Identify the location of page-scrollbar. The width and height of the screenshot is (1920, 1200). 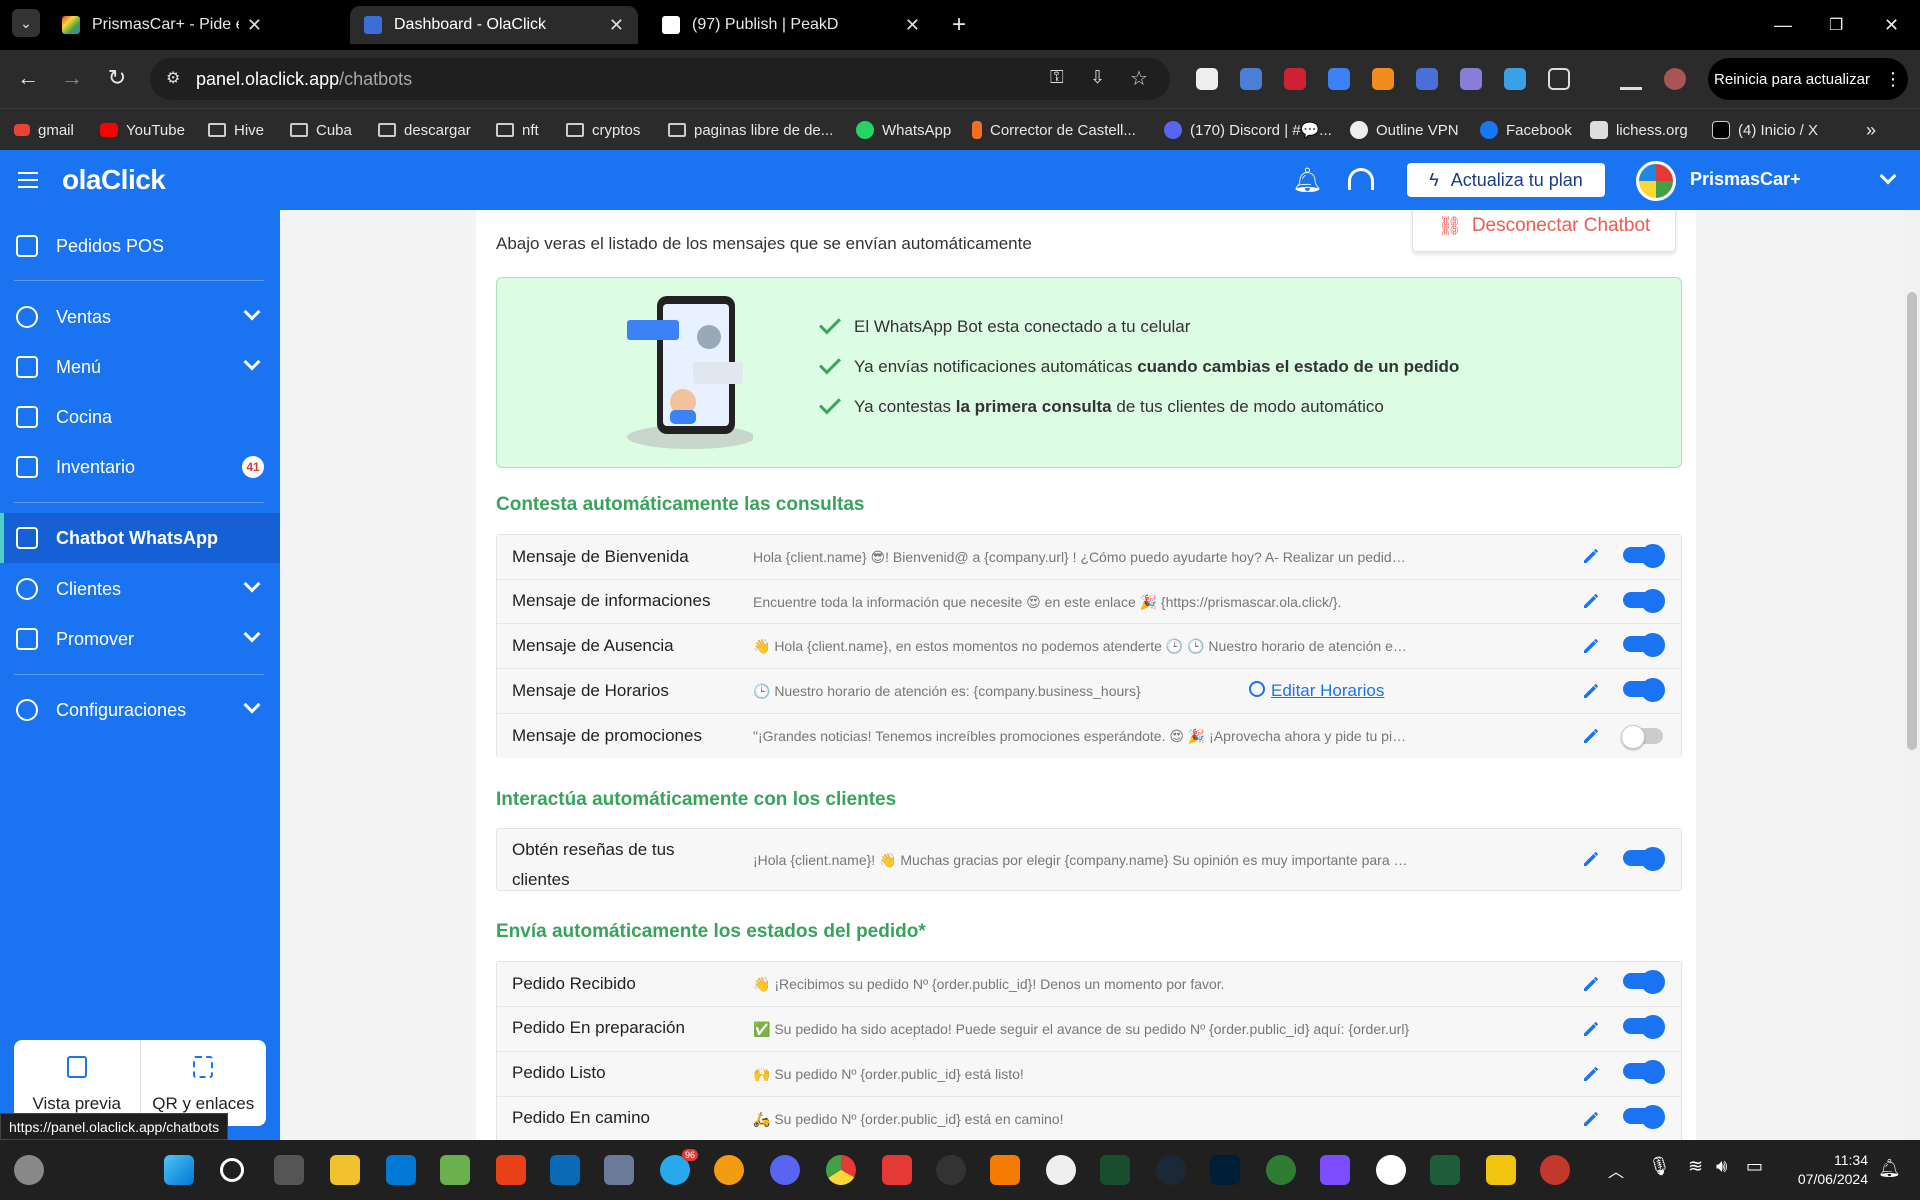
(1912, 675).